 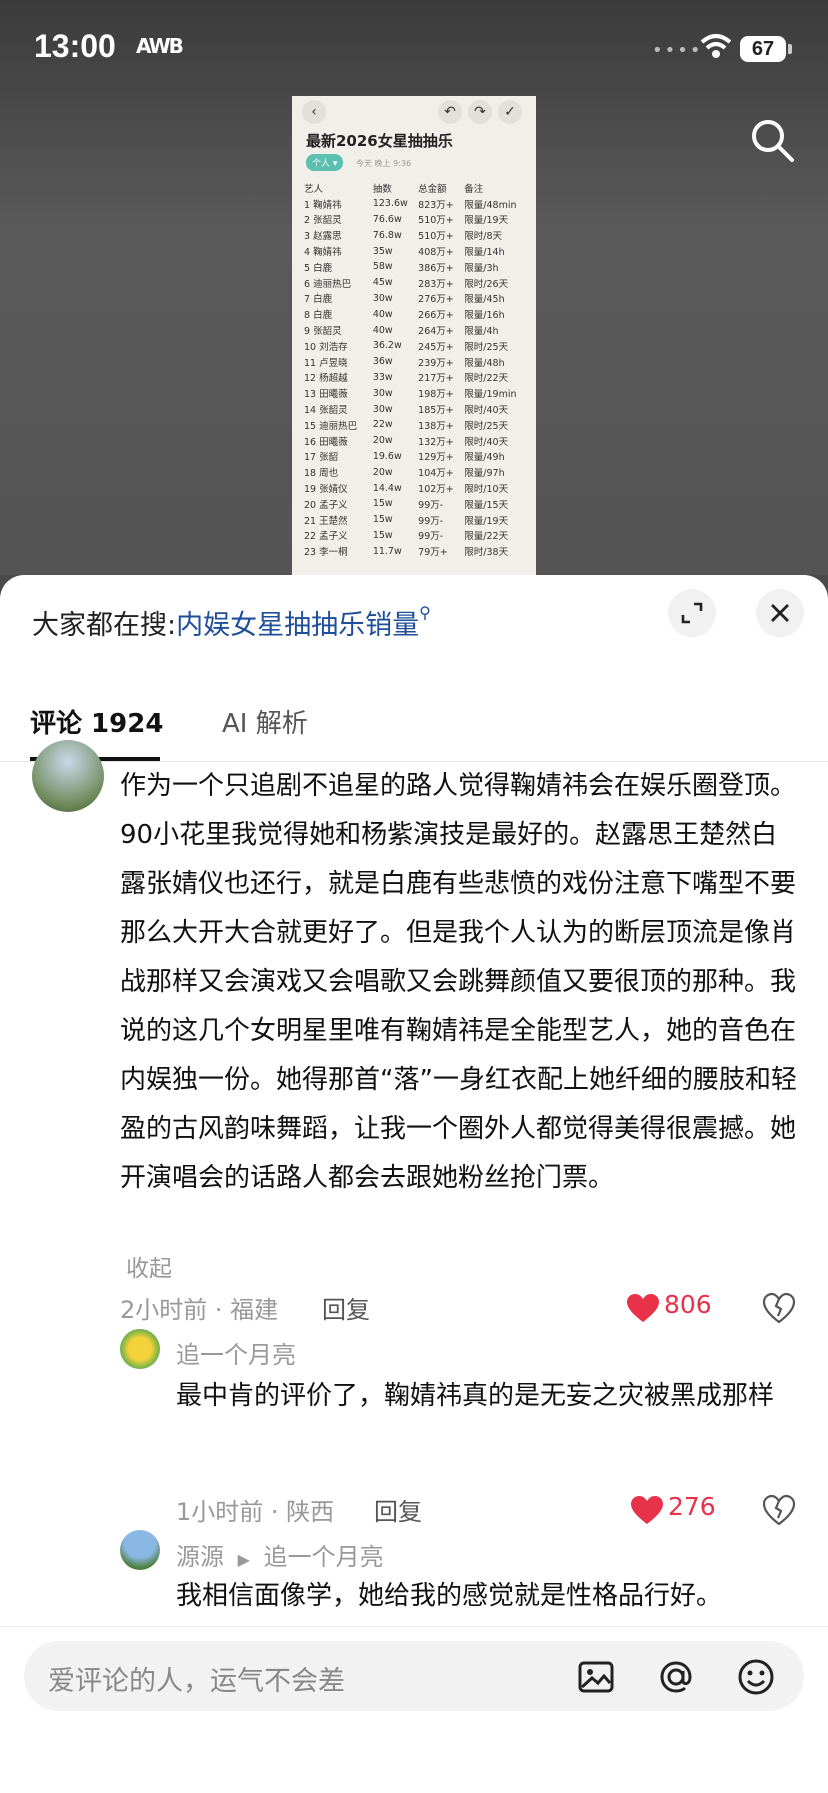 What do you see at coordinates (387, 551) in the screenshot?
I see `doc-cell: 11.7w` at bounding box center [387, 551].